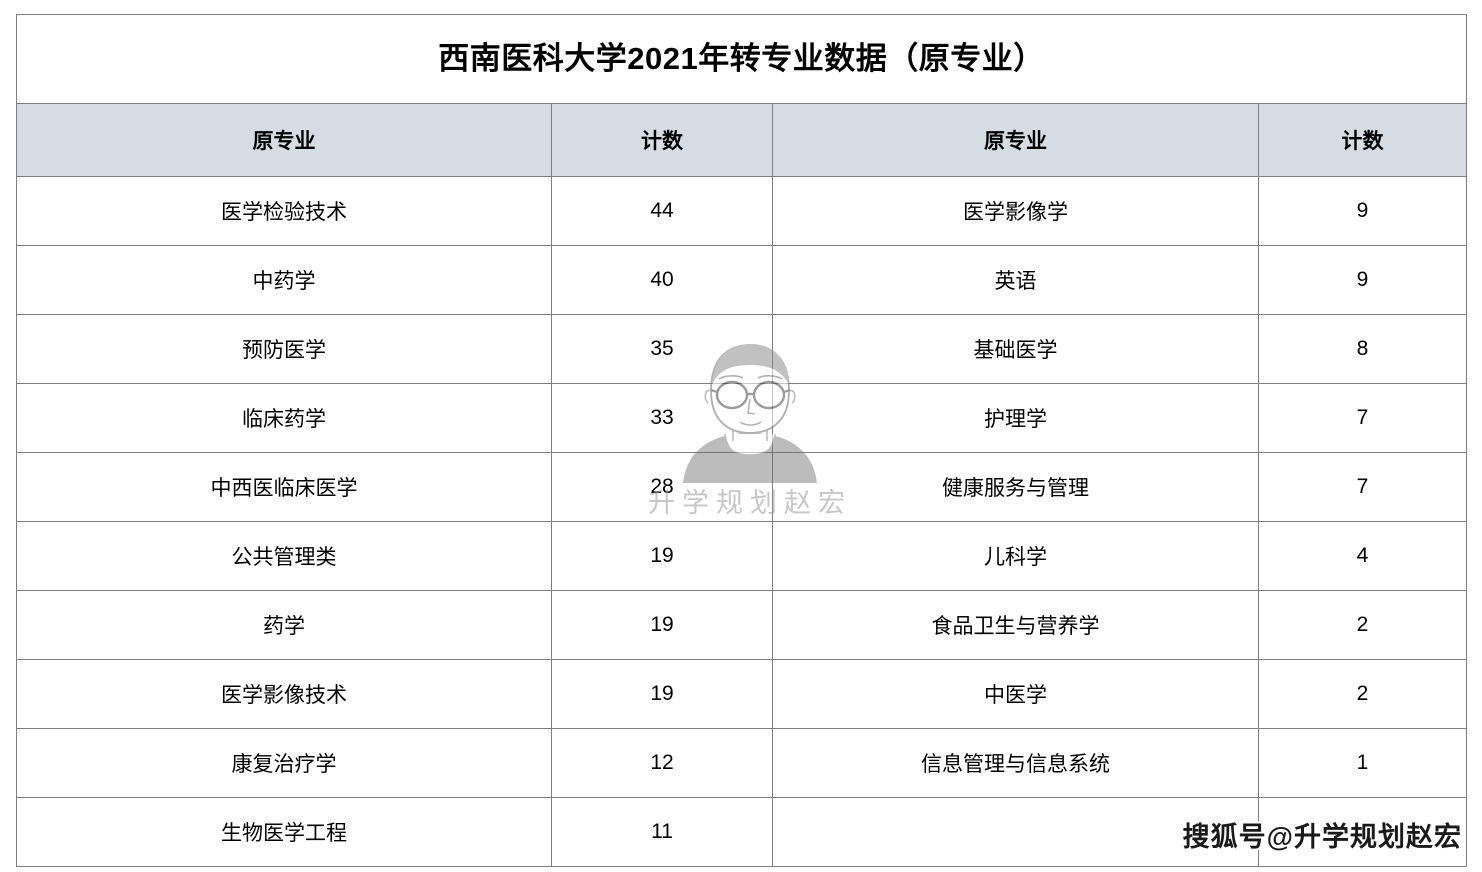  I want to click on cell-count-left: 11, so click(662, 832).